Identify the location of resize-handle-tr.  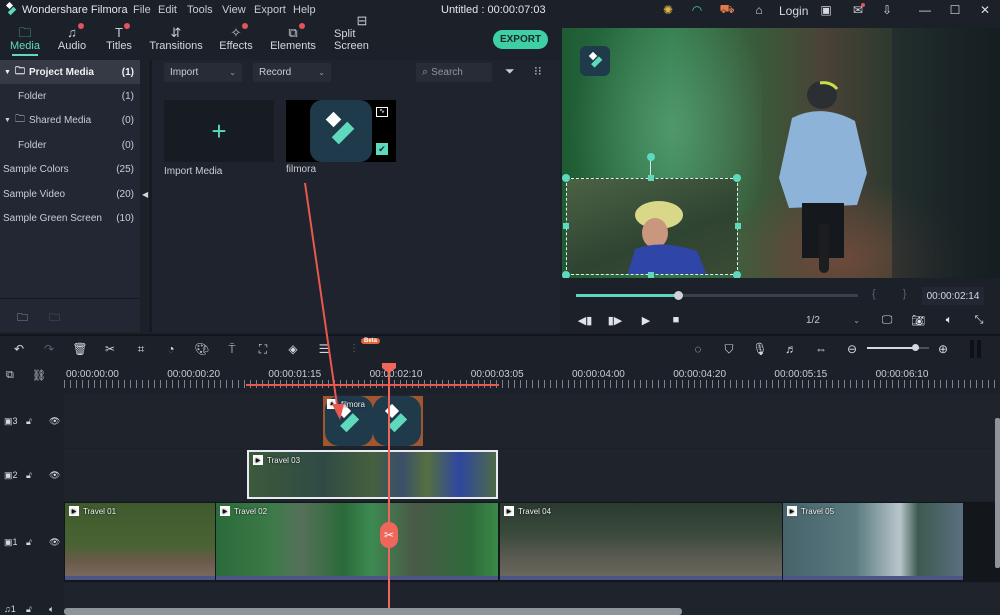
(737, 178).